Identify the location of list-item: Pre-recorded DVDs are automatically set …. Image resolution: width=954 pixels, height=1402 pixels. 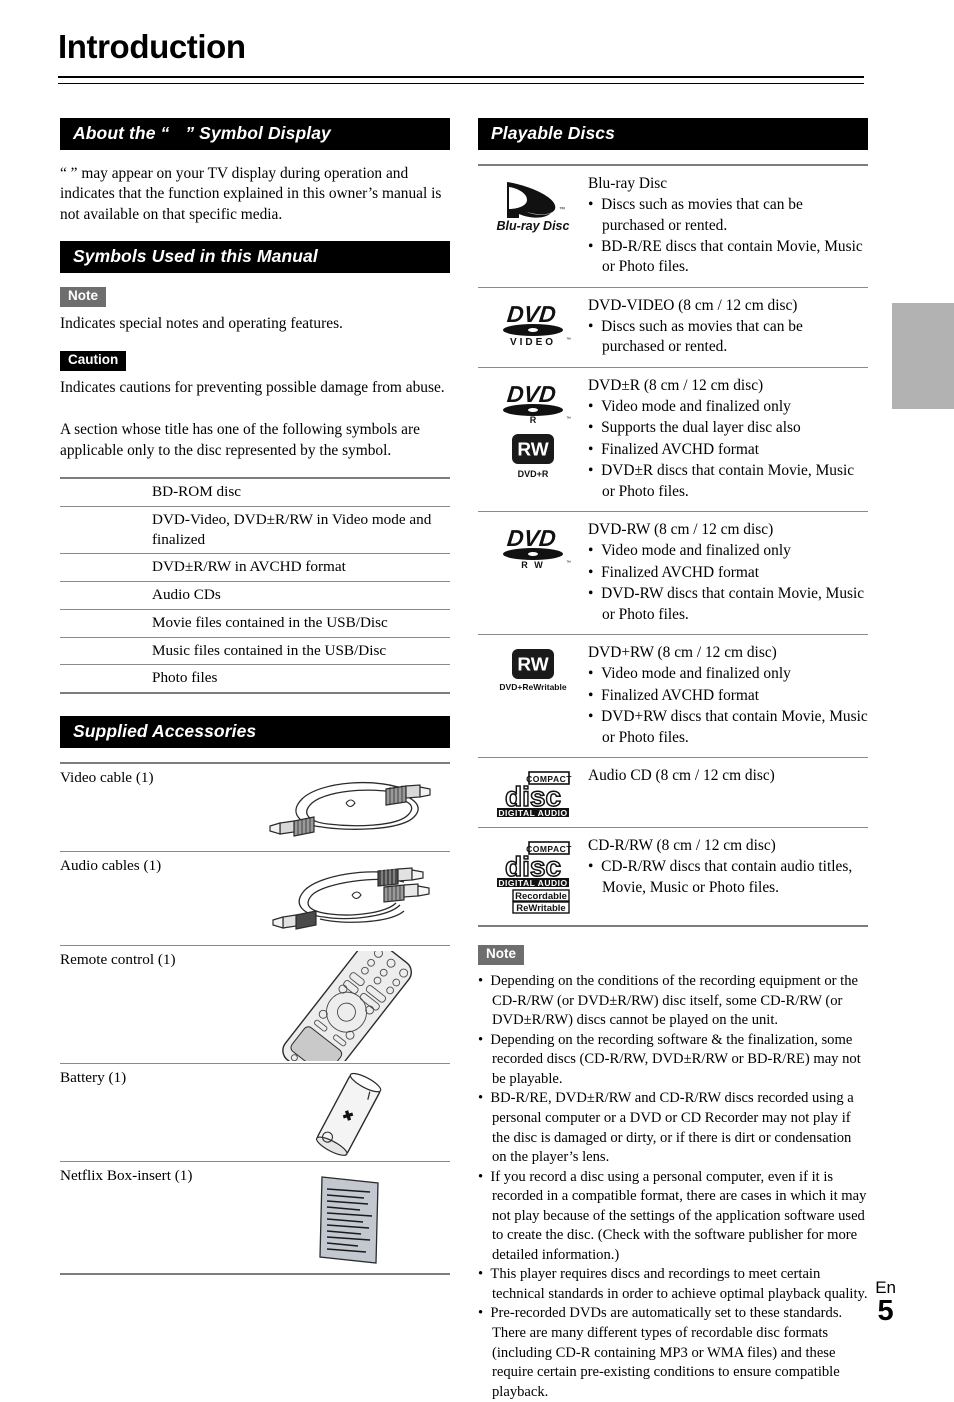
(673, 1353).